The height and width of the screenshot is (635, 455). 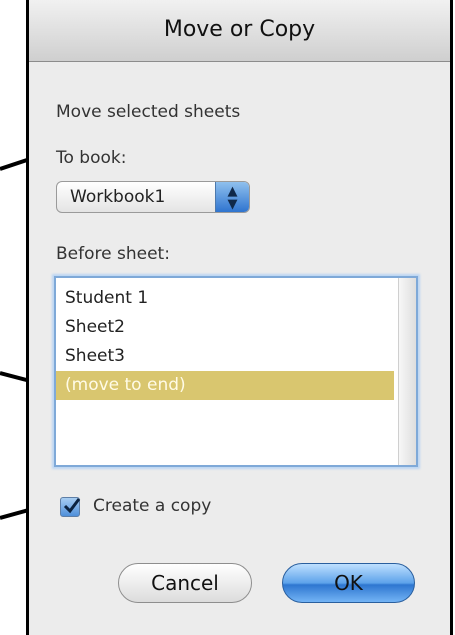 I want to click on cancel-button: Cancel, so click(x=185, y=583).